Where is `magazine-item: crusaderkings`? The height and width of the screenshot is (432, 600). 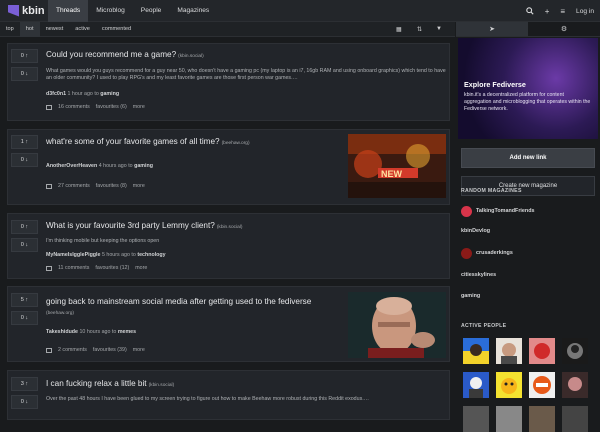
magazine-item: crusaderkings is located at coordinates (528, 253).